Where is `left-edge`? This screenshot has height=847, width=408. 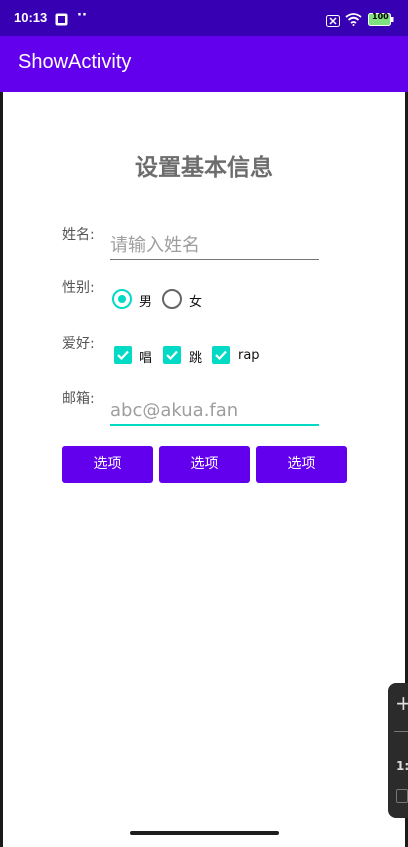
left-edge is located at coordinates (1, 469).